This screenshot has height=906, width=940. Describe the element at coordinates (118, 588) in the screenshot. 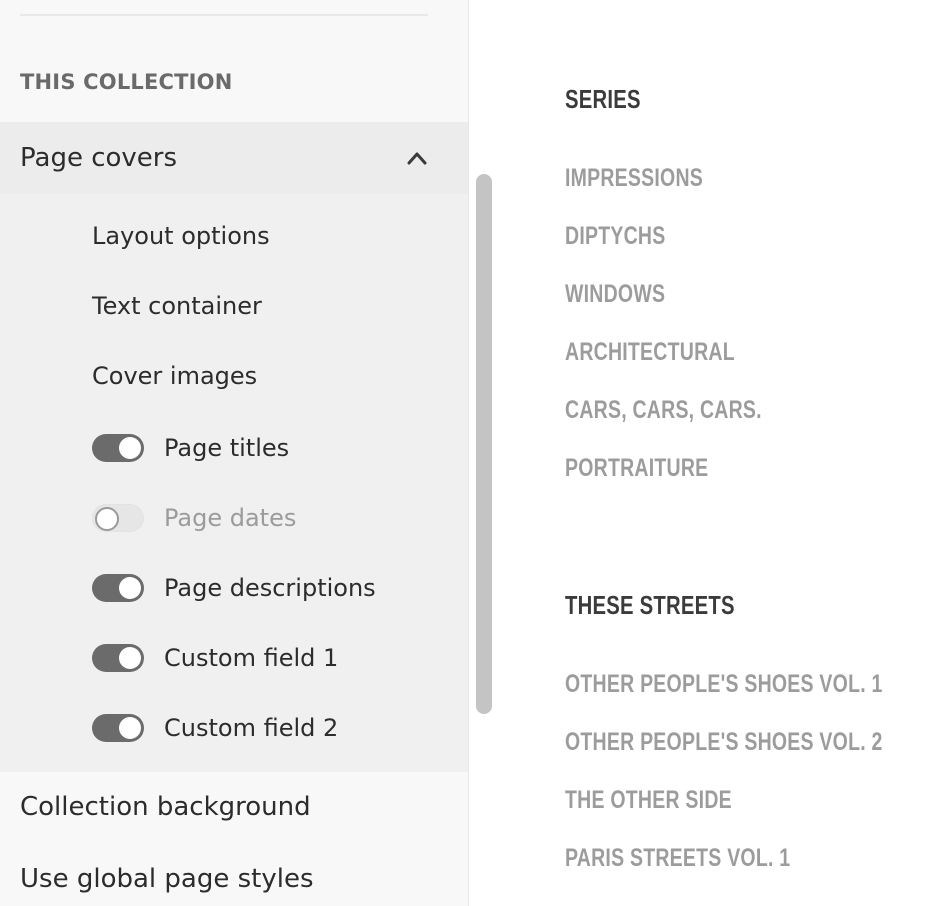

I see `page-descriptions-toggle` at that location.